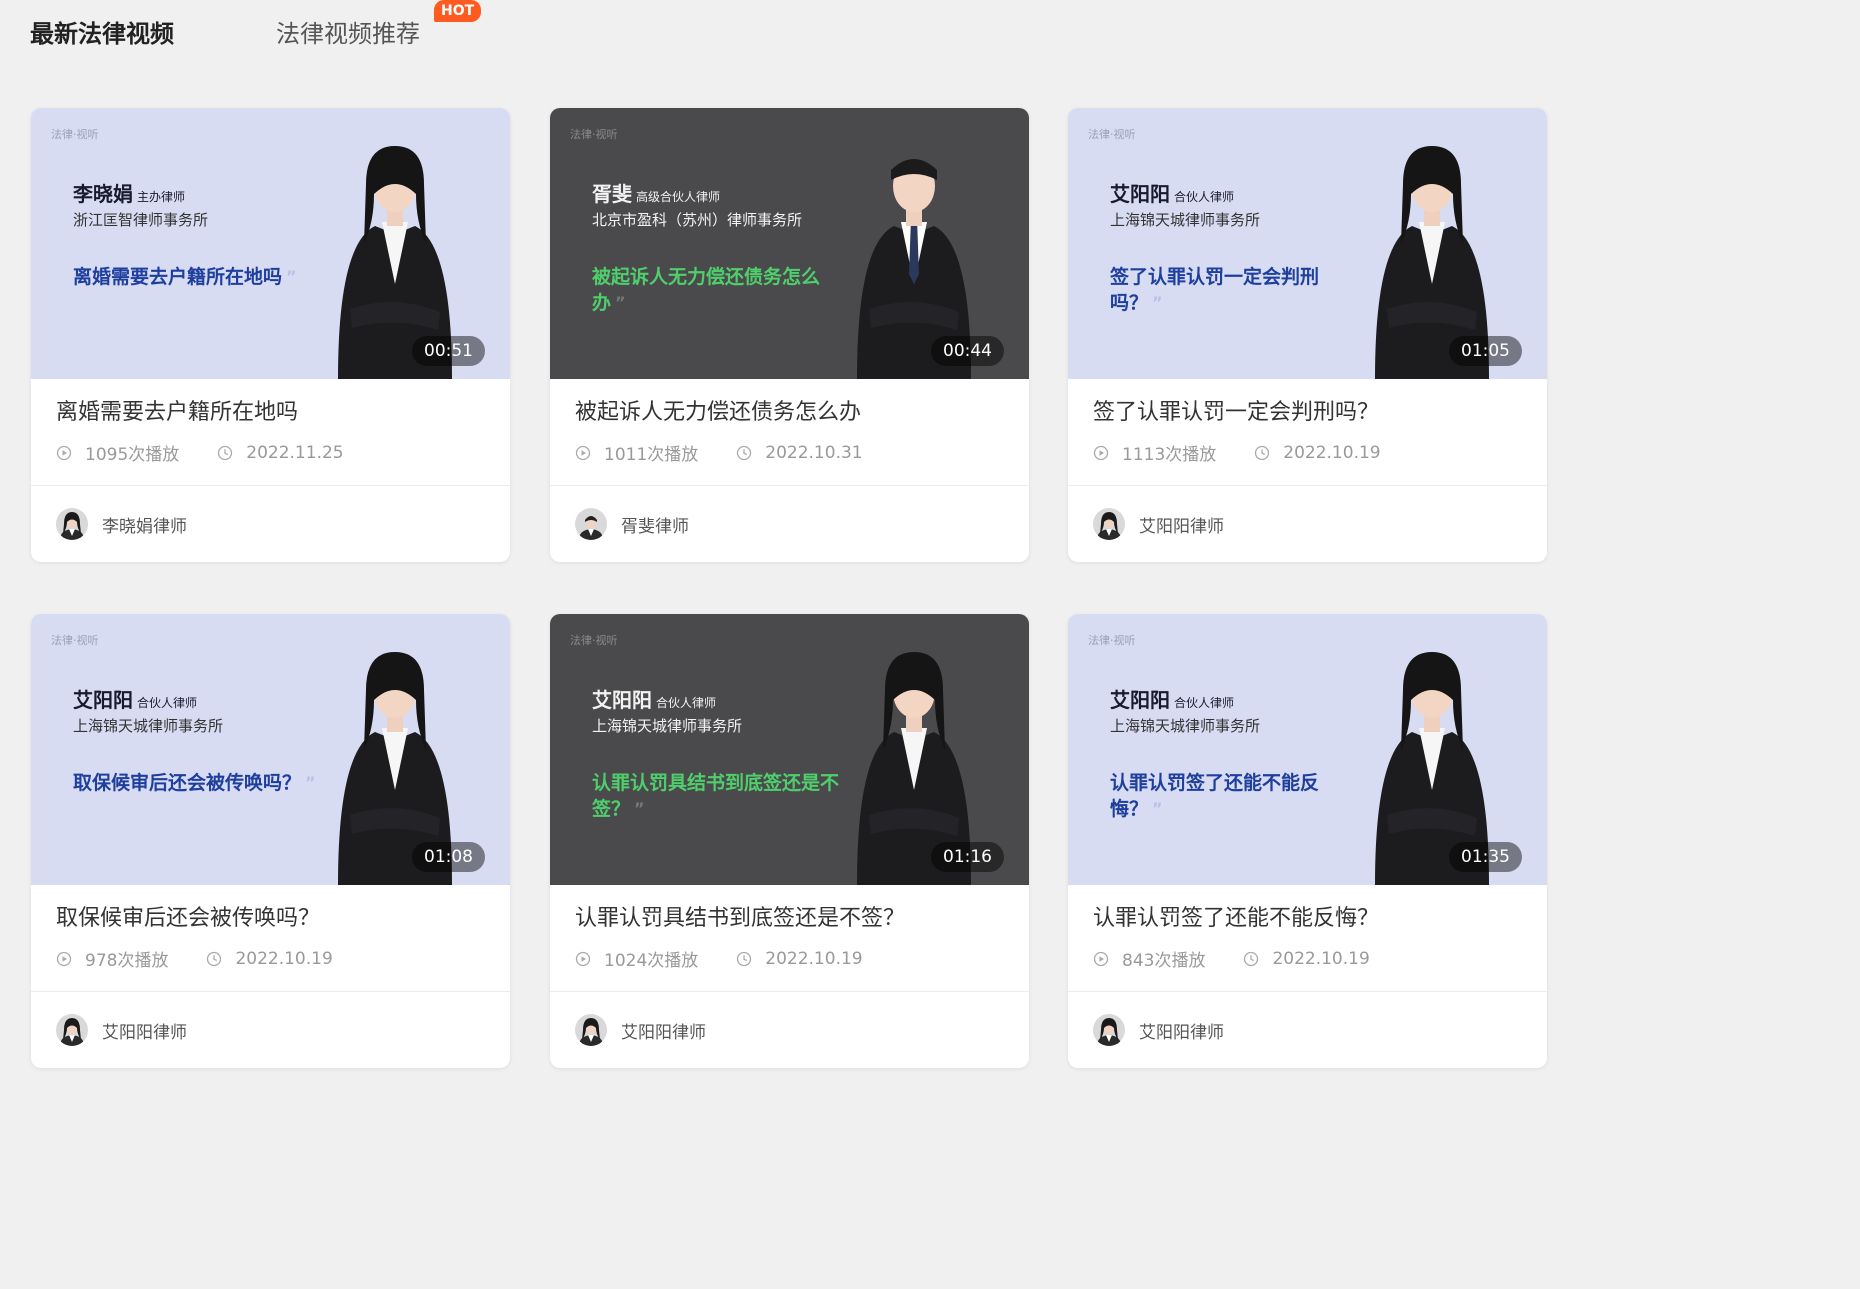 This screenshot has height=1289, width=1860. What do you see at coordinates (448, 857) in the screenshot?
I see `video-duration: 01:08` at bounding box center [448, 857].